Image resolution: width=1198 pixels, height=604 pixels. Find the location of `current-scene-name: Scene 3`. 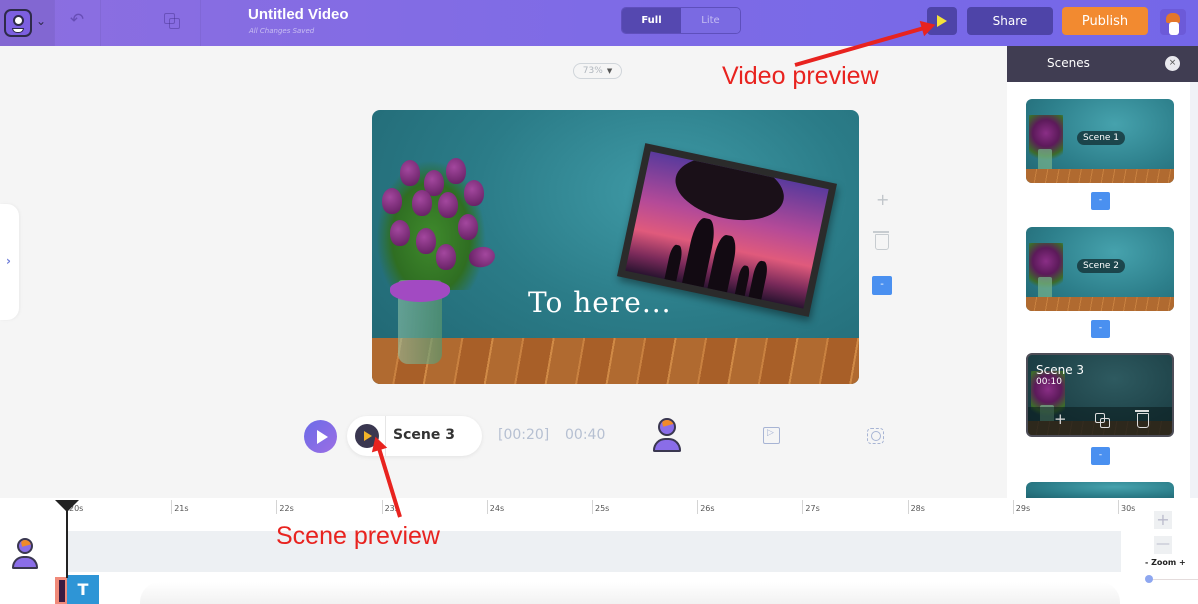

current-scene-name: Scene 3 is located at coordinates (424, 435).